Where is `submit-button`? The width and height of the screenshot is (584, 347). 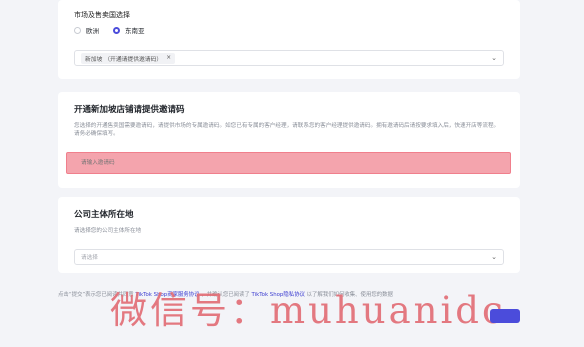 submit-button is located at coordinates (505, 316).